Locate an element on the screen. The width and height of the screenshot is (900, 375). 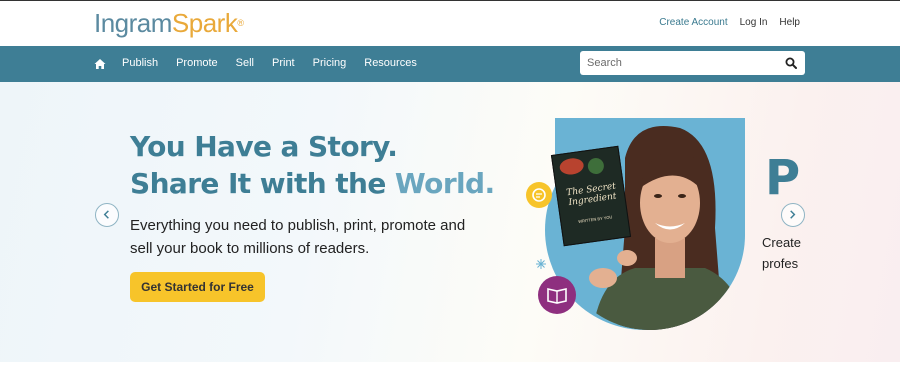
create-account-link: Create Account is located at coordinates (693, 22).